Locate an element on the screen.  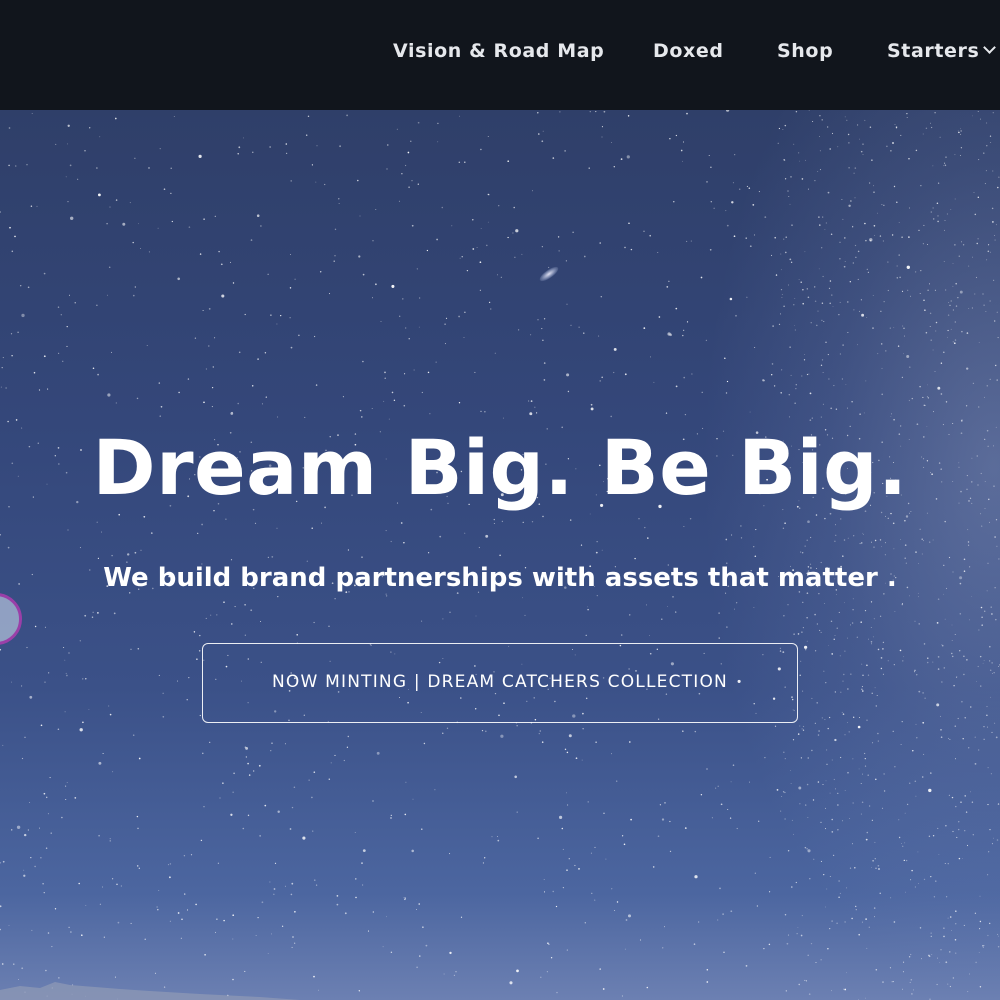
mountain-silhouette is located at coordinates (150, 991).